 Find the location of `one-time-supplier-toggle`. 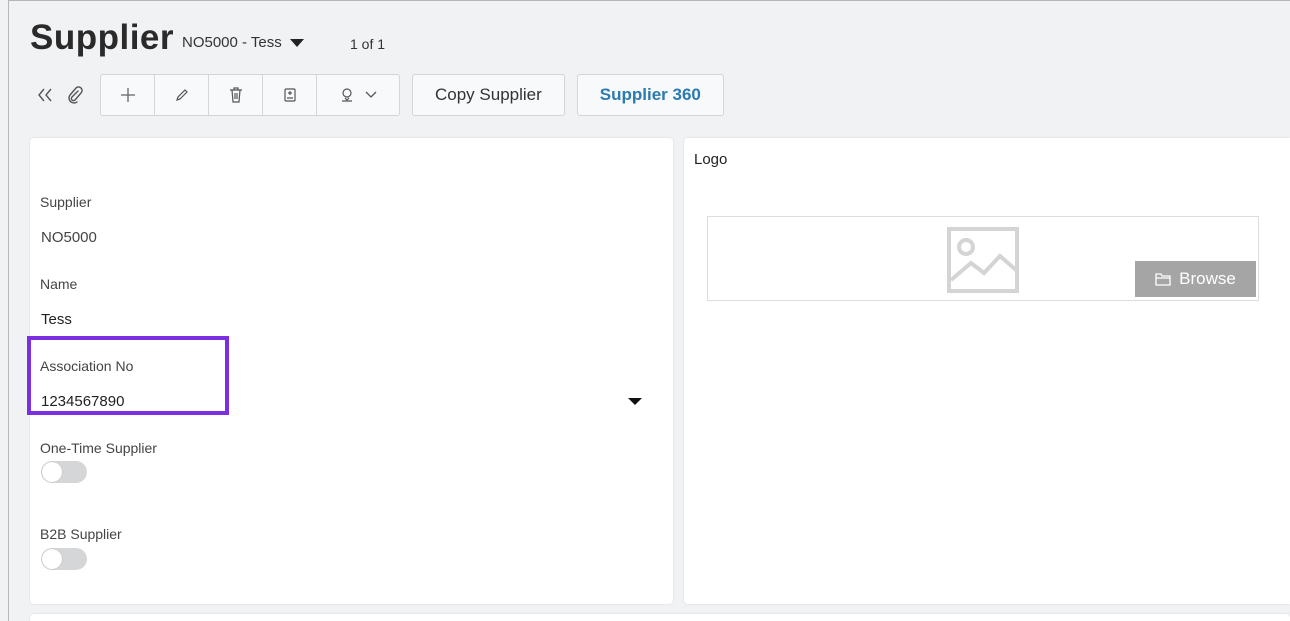

one-time-supplier-toggle is located at coordinates (64, 472).